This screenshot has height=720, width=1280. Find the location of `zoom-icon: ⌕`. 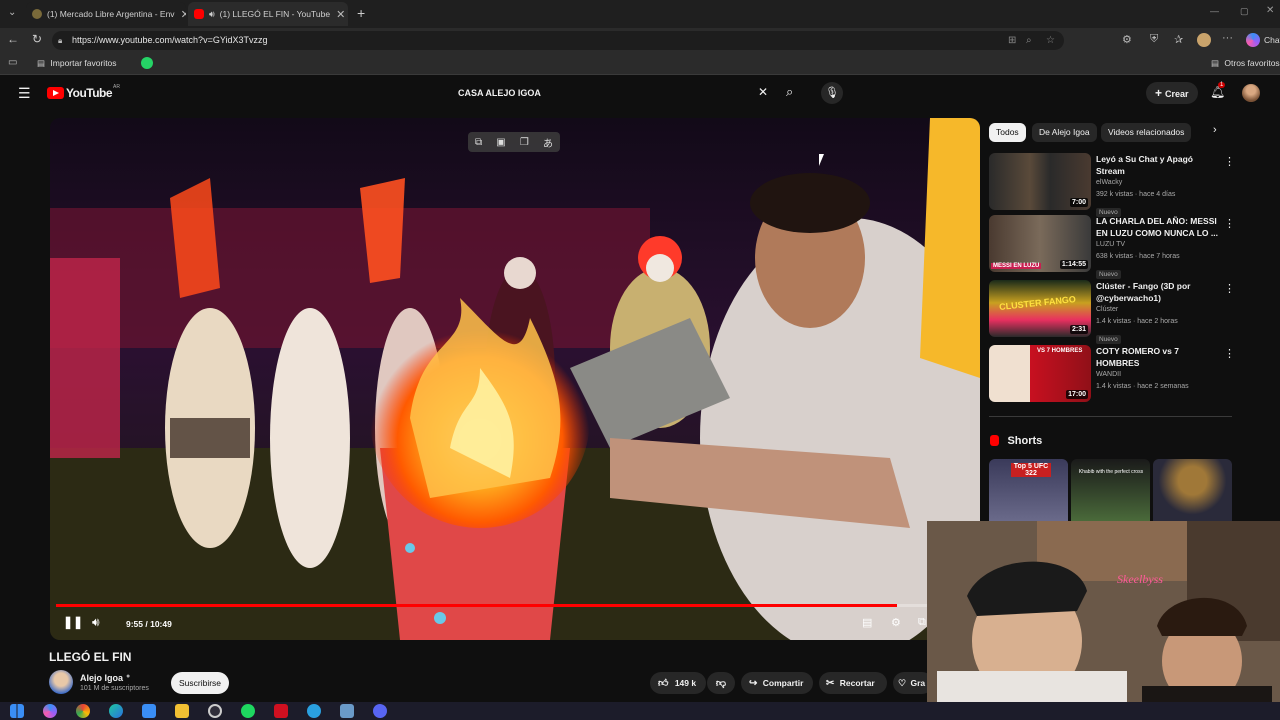

zoom-icon: ⌕ is located at coordinates (1029, 40).